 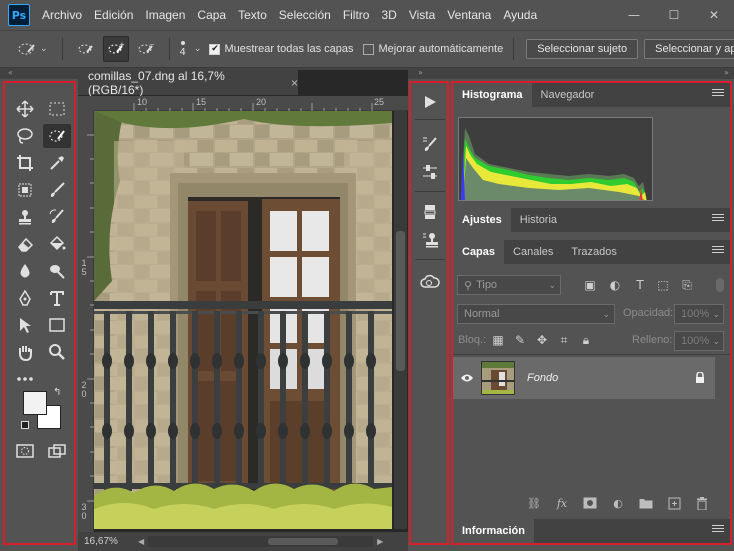 I want to click on path-selection-tool, so click(x=25, y=325).